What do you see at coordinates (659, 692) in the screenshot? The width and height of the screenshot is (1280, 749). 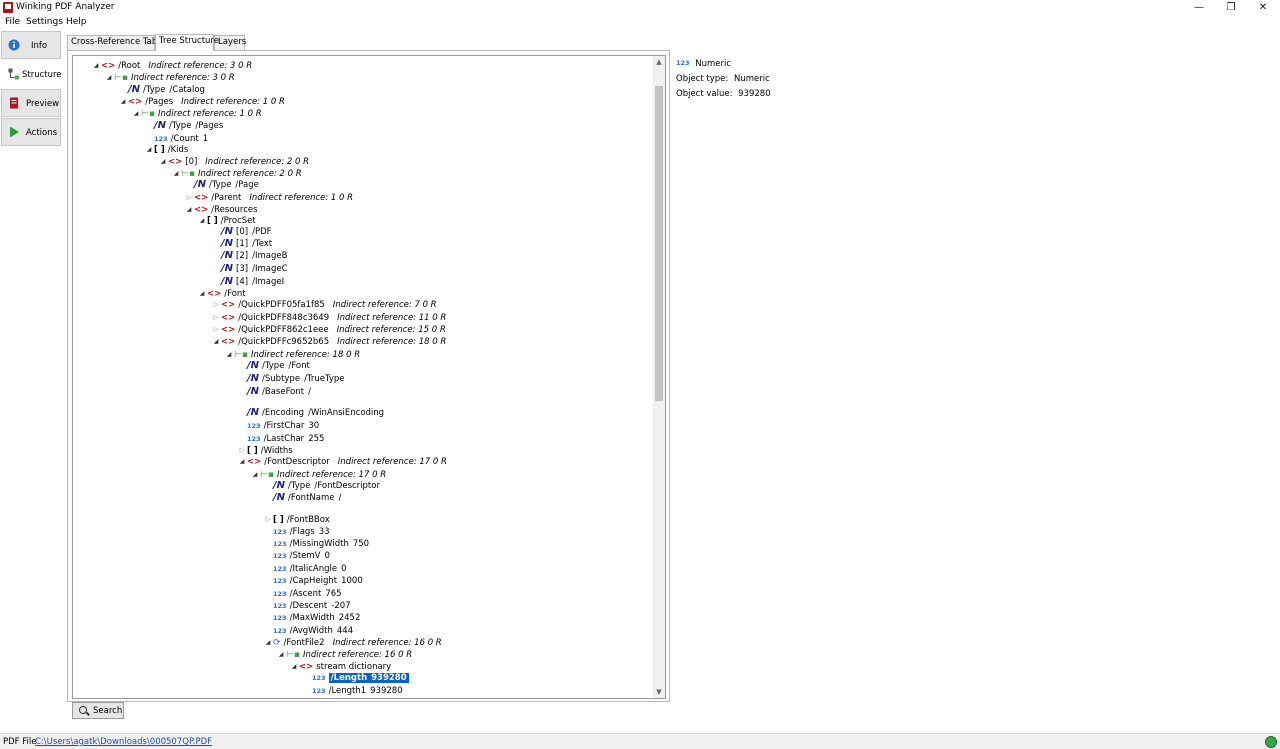 I see `scroll-down-icon: ▼` at bounding box center [659, 692].